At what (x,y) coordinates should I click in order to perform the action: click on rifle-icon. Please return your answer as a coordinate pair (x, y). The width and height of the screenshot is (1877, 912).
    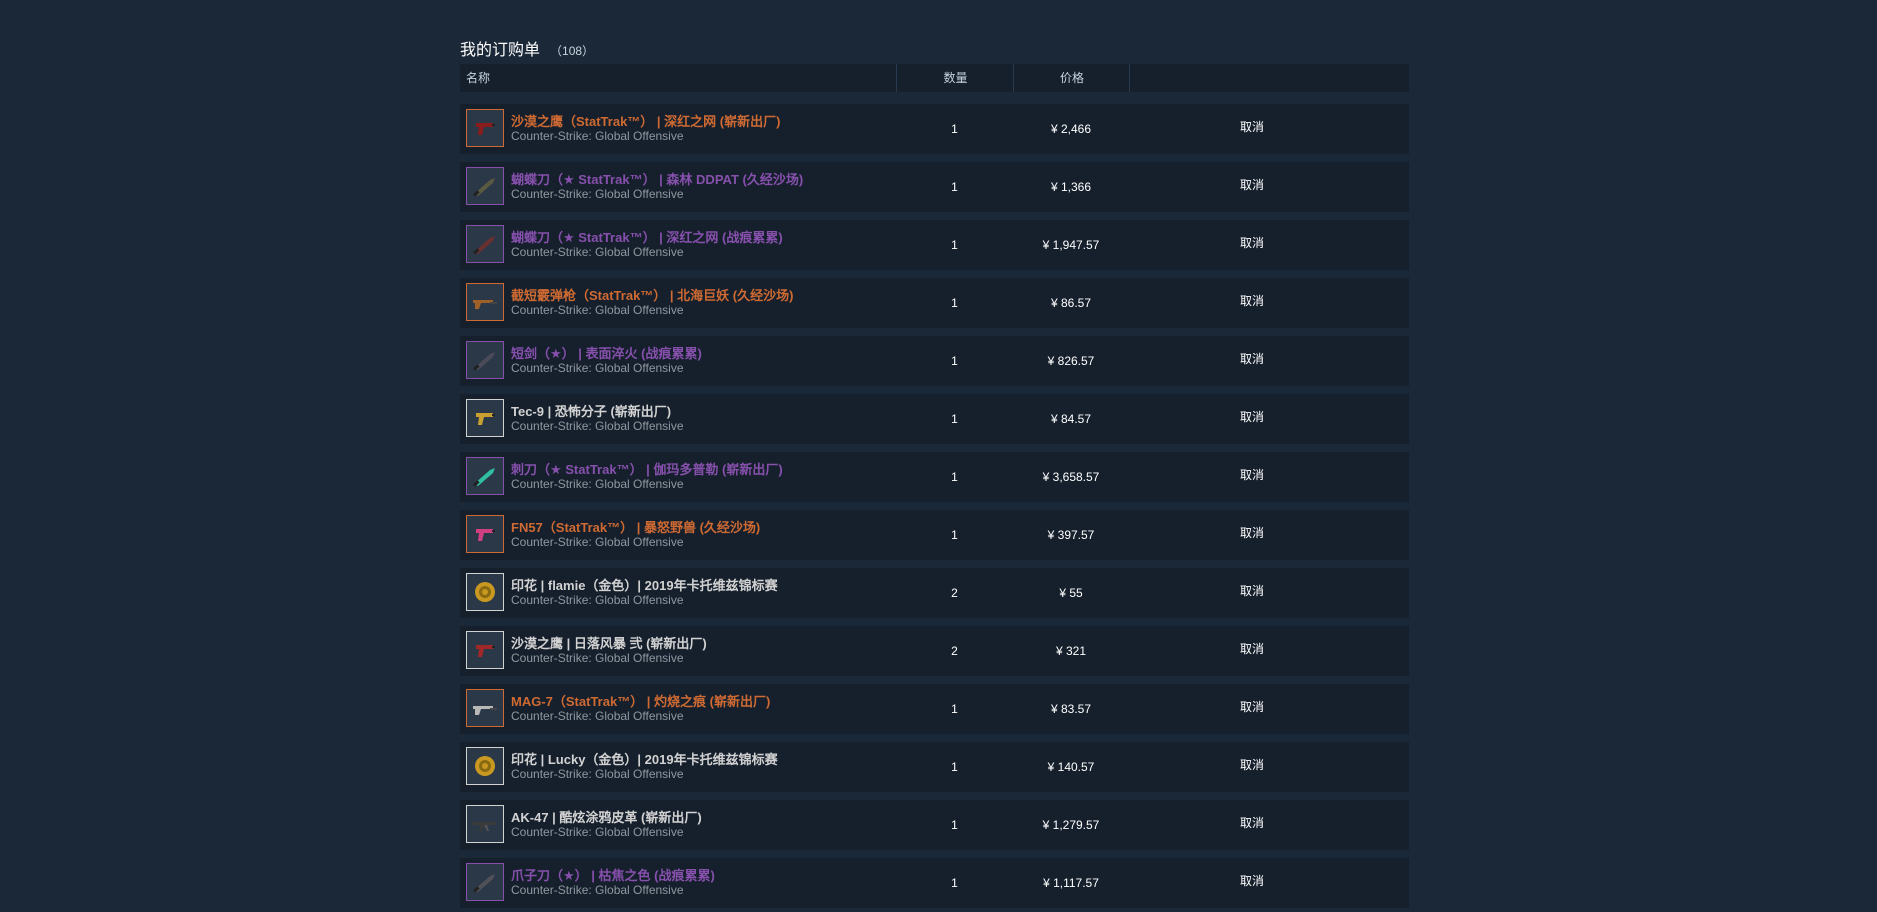
    Looking at the image, I should click on (484, 826).